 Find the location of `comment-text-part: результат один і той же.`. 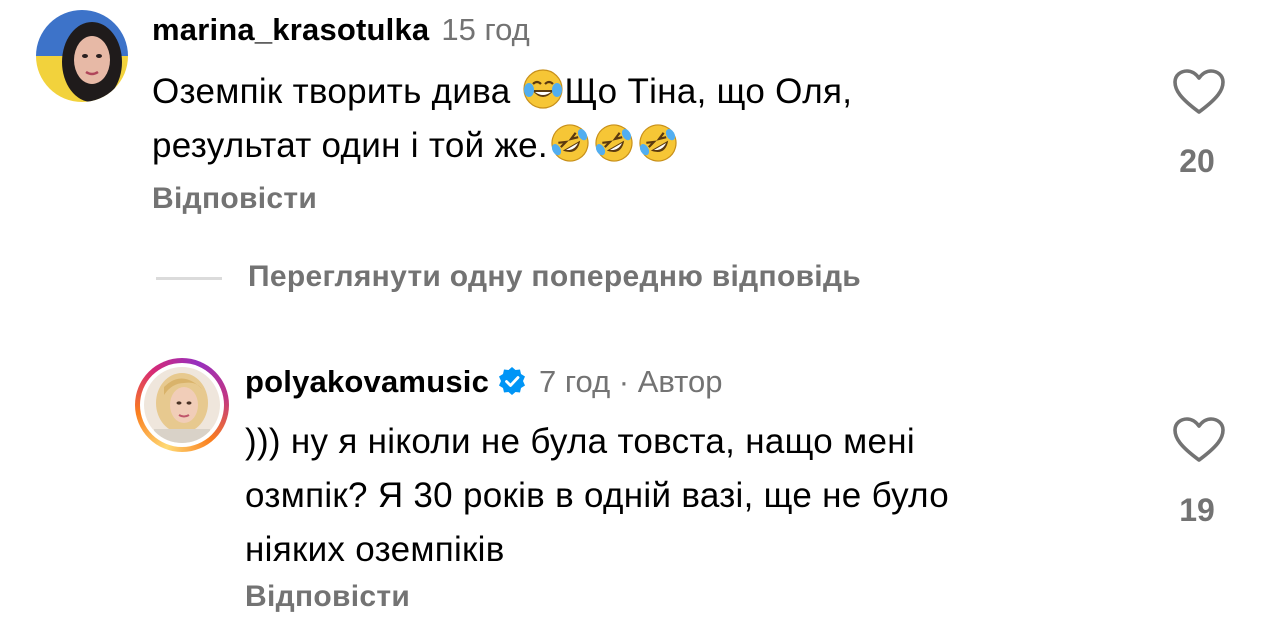

comment-text-part: результат один і той же. is located at coordinates (350, 145).